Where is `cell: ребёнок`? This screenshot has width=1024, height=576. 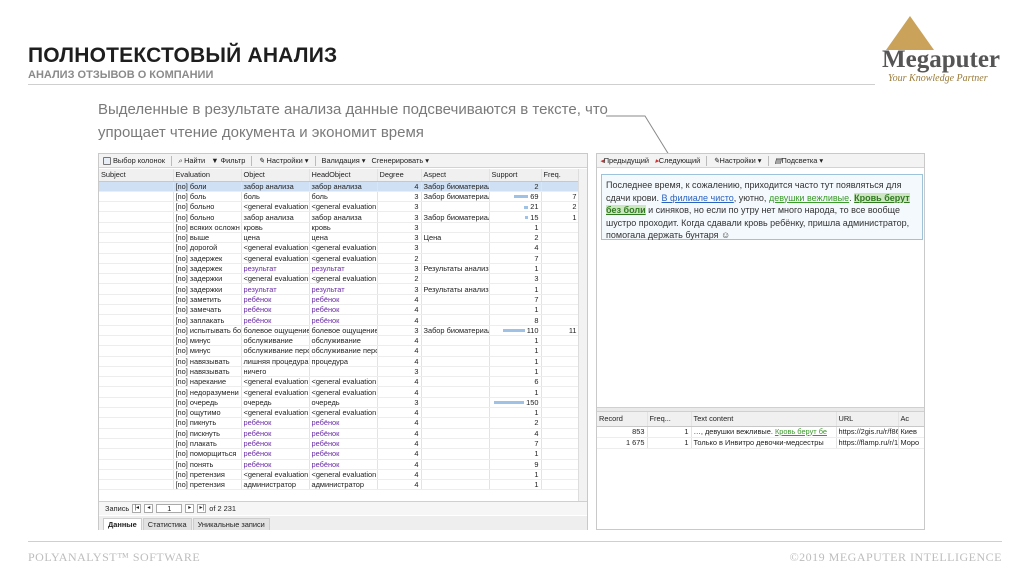 cell: ребёнок is located at coordinates (275, 454).